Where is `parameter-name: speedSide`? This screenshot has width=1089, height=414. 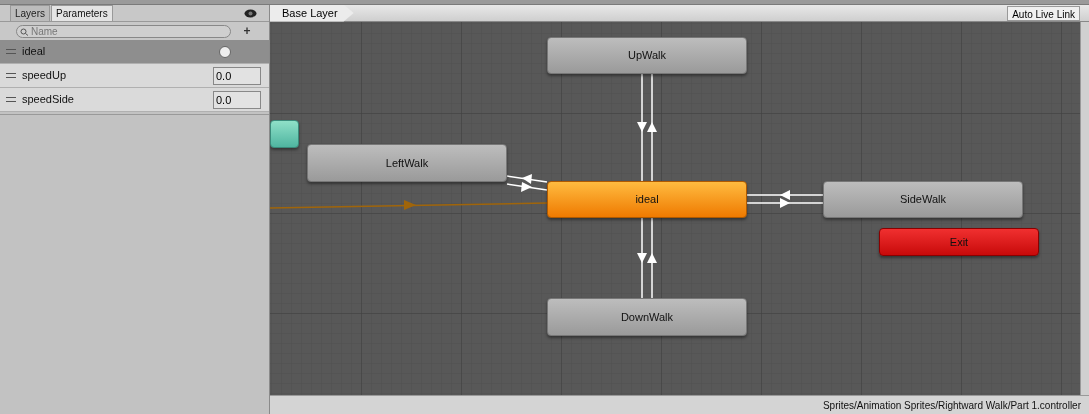
parameter-name: speedSide is located at coordinates (48, 100).